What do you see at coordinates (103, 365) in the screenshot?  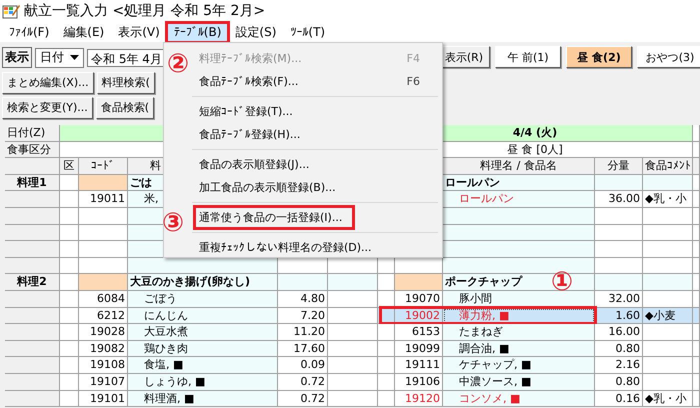 I see `table-cell: 19108` at bounding box center [103, 365].